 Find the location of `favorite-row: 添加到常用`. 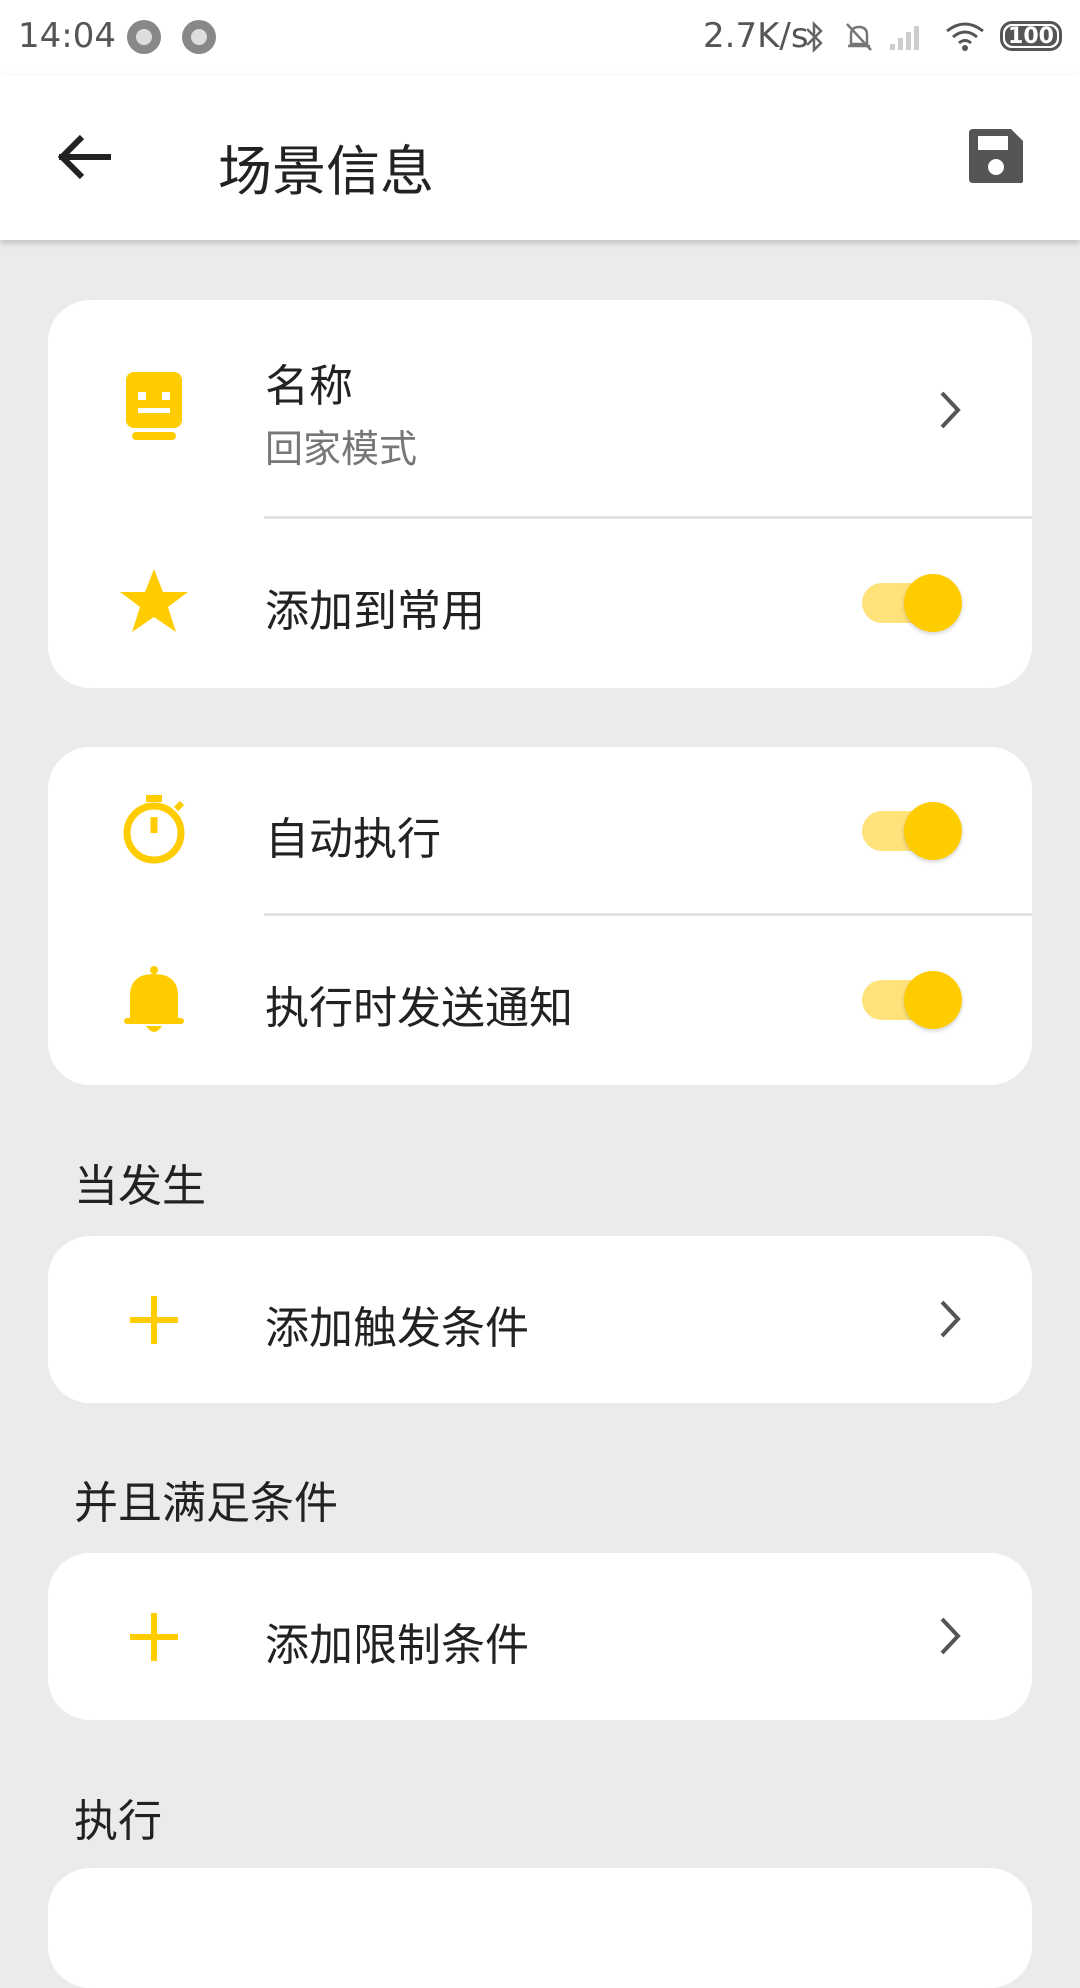

favorite-row: 添加到常用 is located at coordinates (540, 603).